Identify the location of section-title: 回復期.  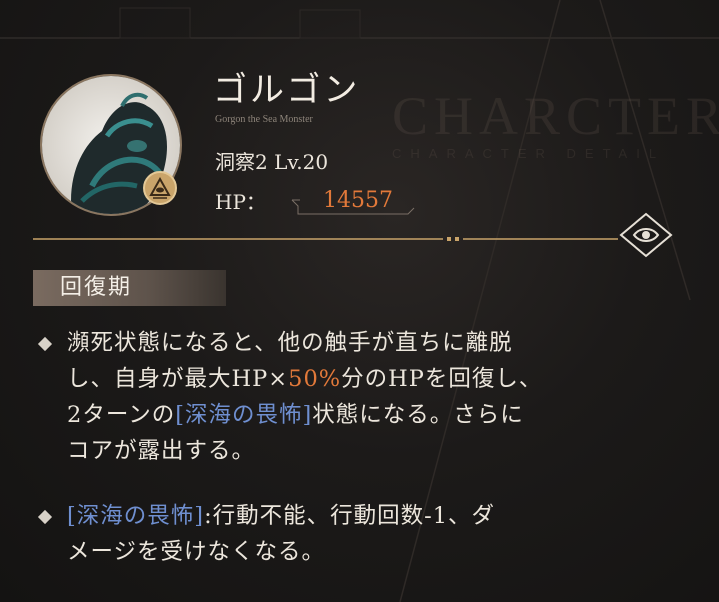
(96, 287).